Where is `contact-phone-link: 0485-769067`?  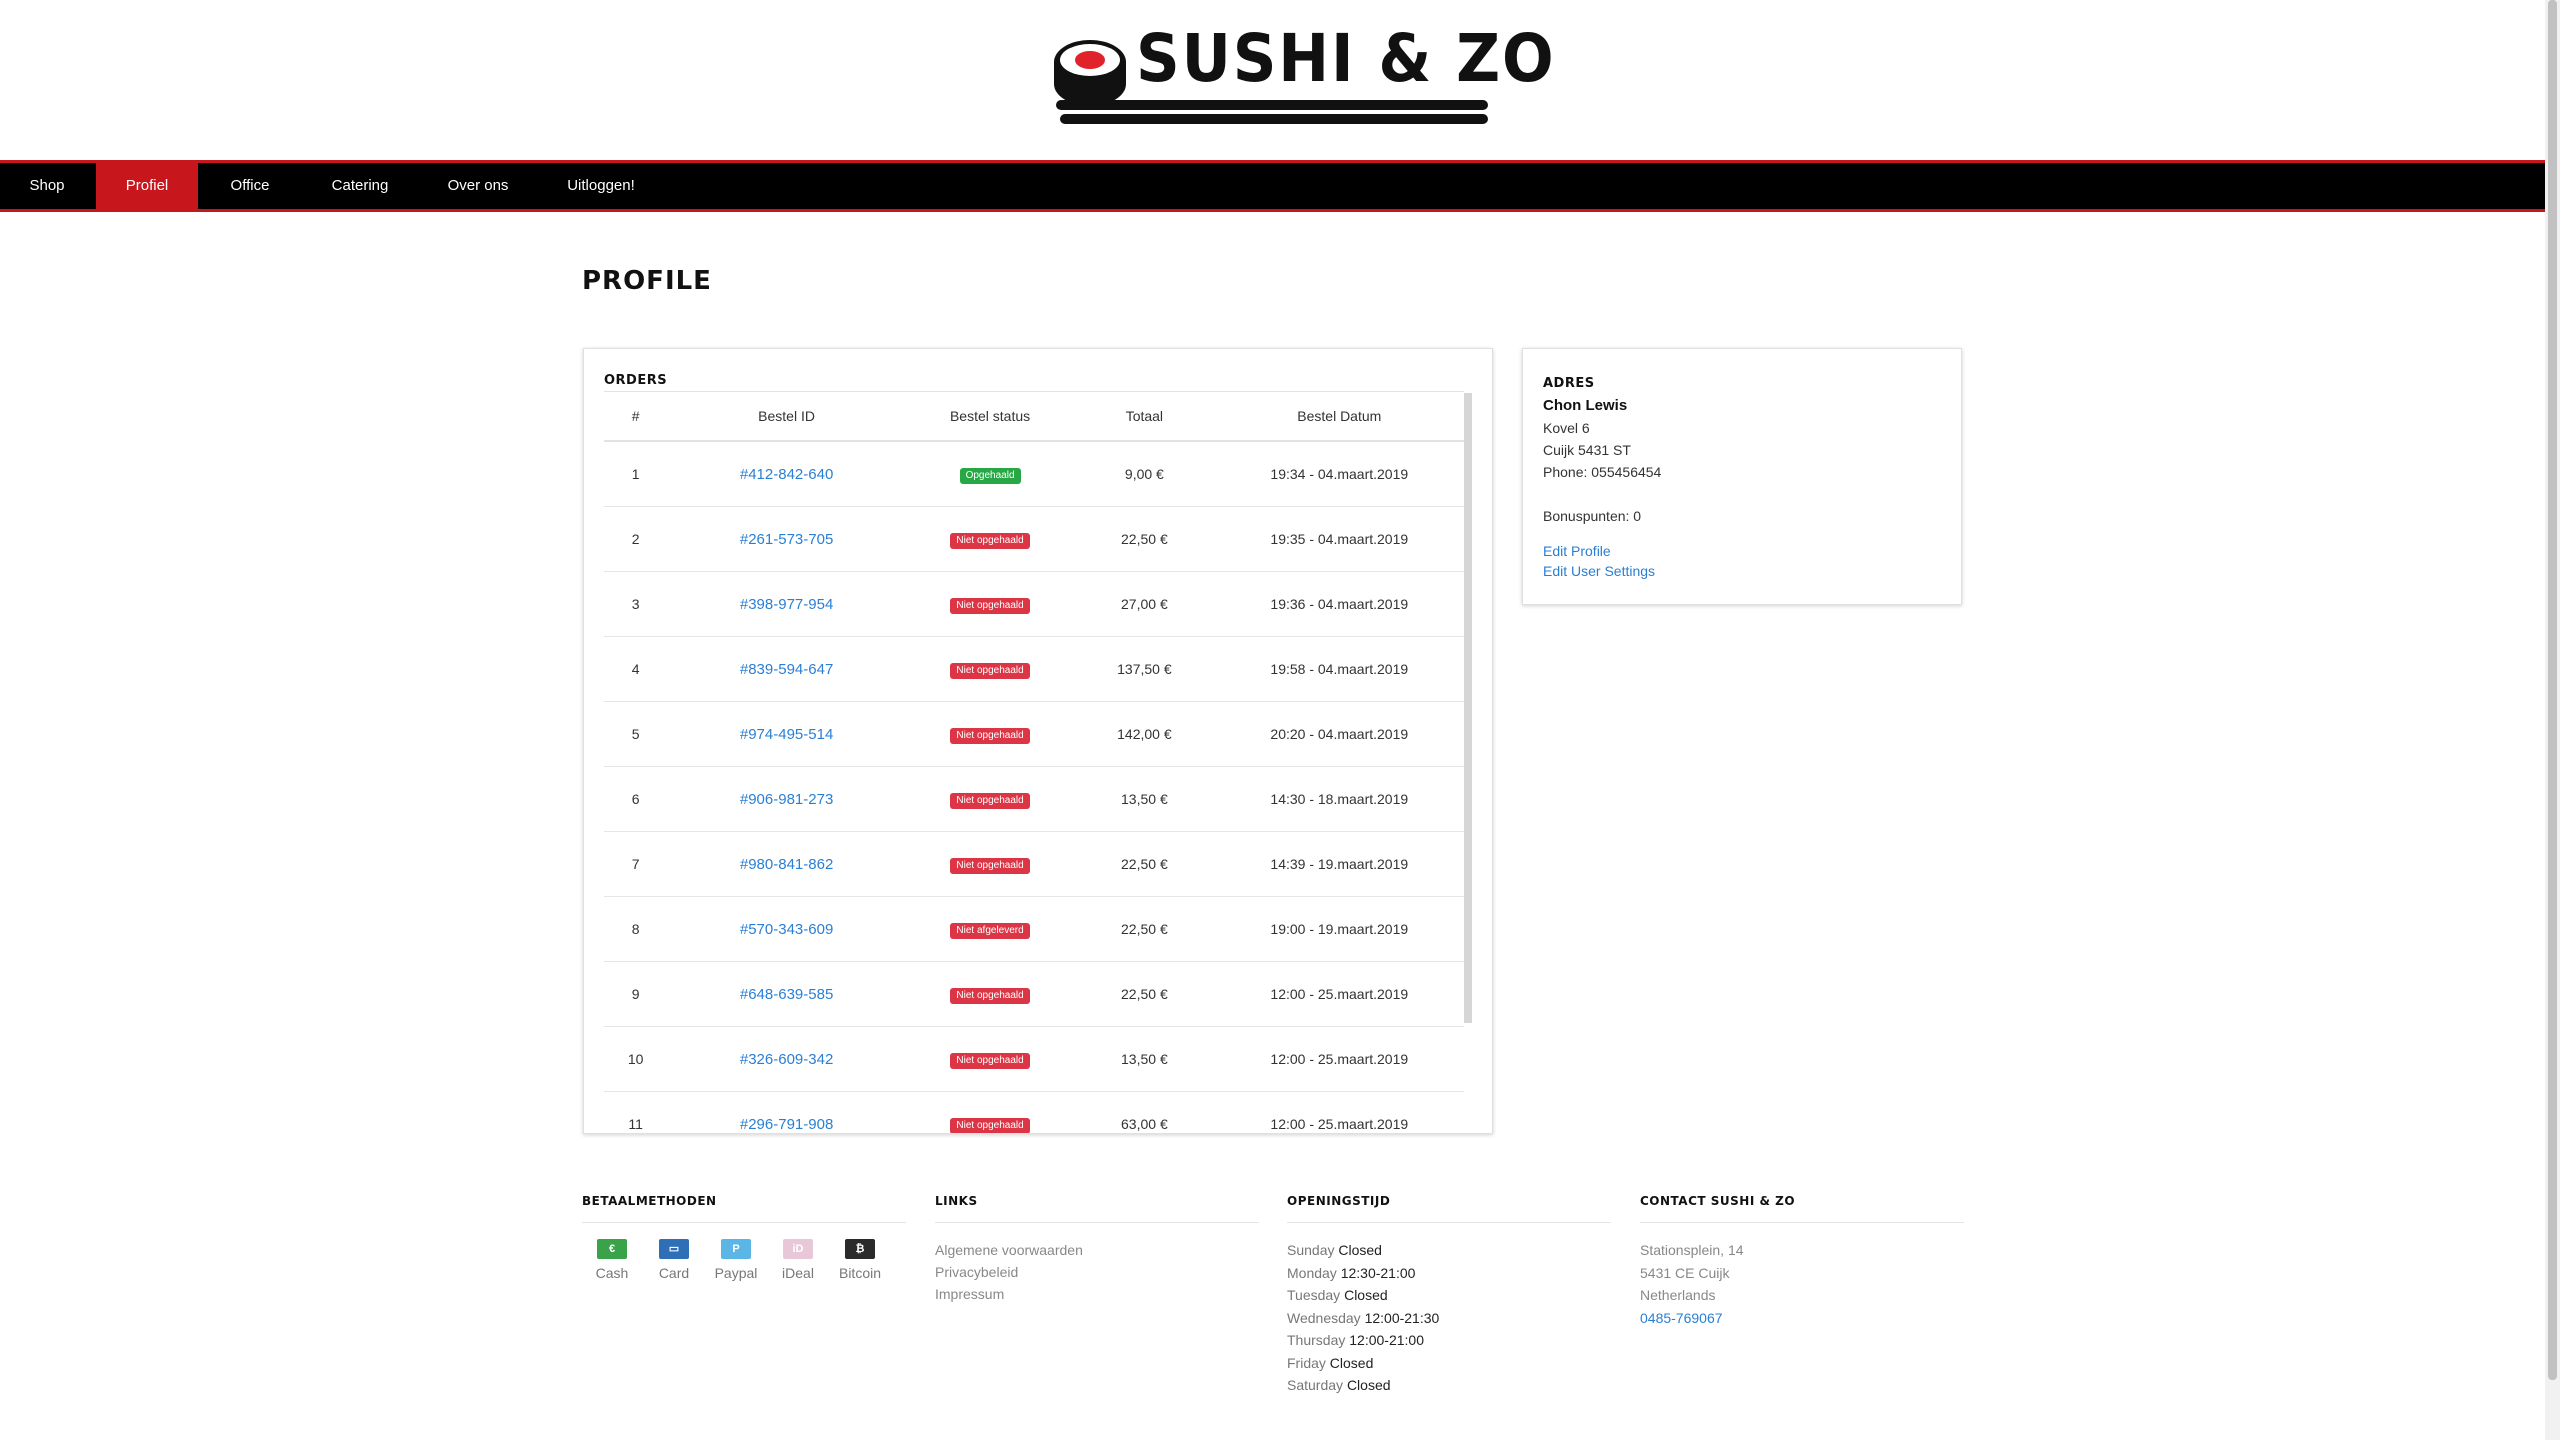 contact-phone-link: 0485-769067 is located at coordinates (1802, 1318).